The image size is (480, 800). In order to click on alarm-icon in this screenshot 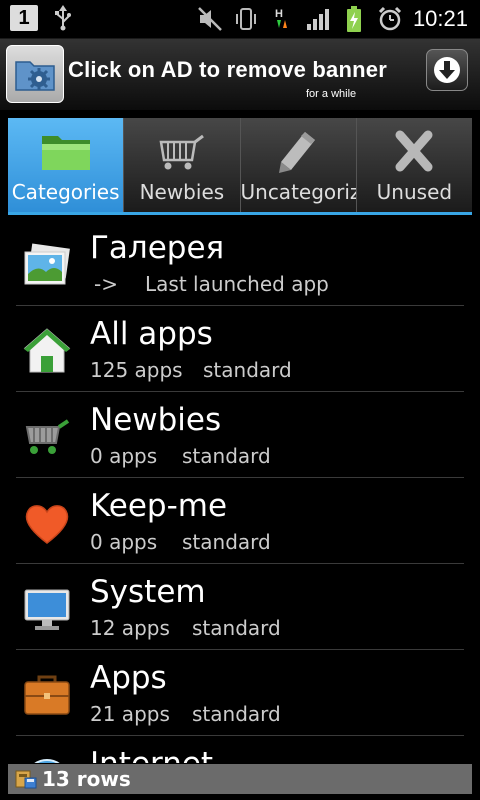, I will do `click(390, 19)`.